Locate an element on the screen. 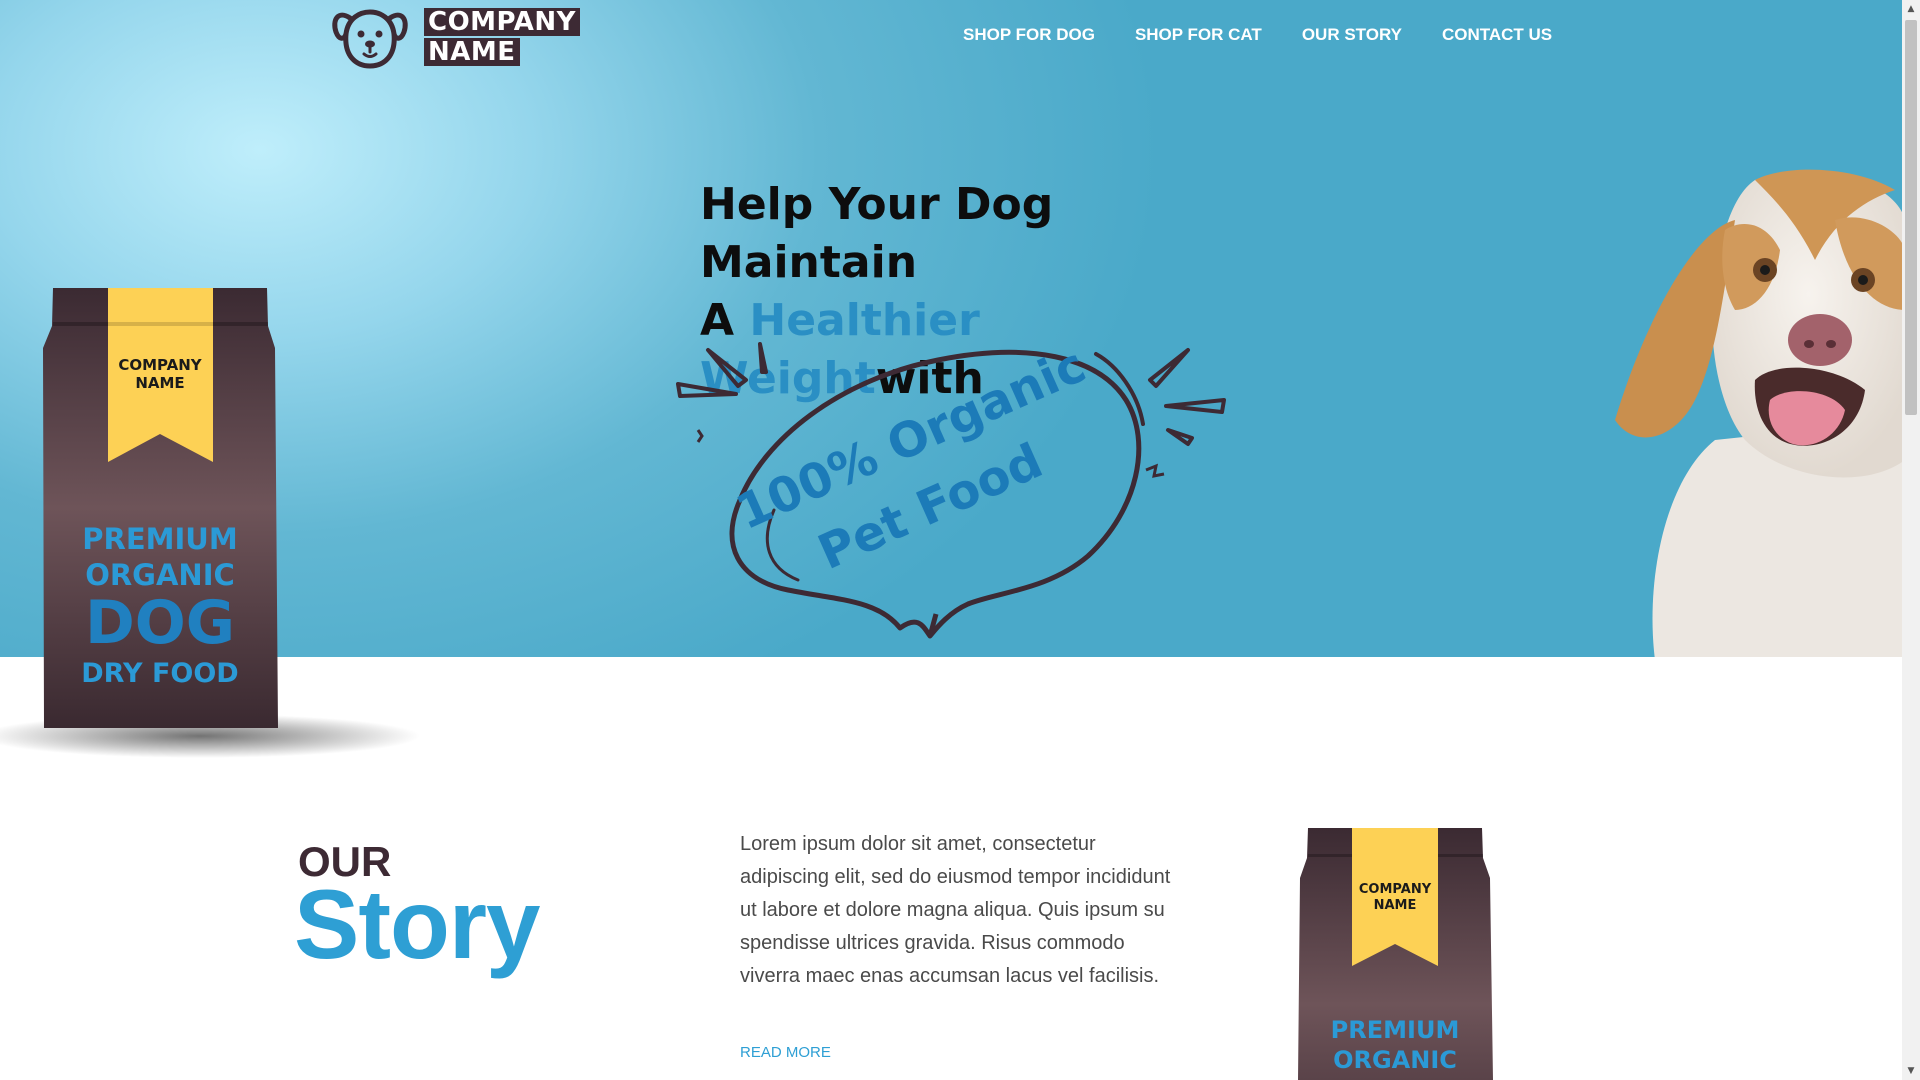 Image resolution: width=1920 pixels, height=1080 pixels. story-heading-big: Story is located at coordinates (417, 924).